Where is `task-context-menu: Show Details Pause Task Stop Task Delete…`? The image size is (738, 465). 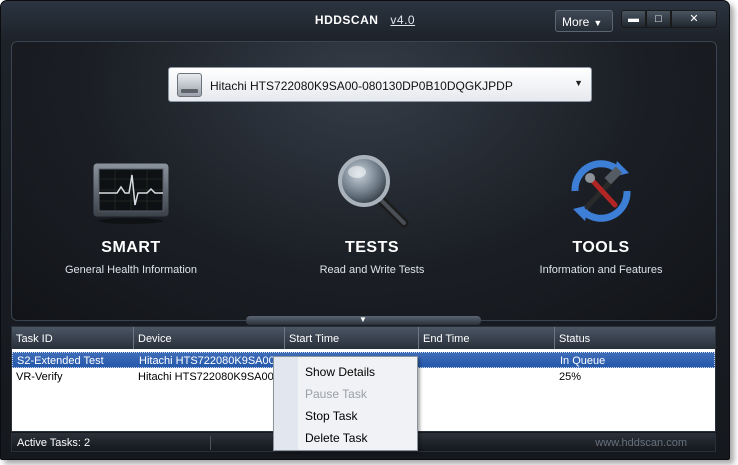 task-context-menu: Show Details Pause Task Stop Task Delete… is located at coordinates (345, 403).